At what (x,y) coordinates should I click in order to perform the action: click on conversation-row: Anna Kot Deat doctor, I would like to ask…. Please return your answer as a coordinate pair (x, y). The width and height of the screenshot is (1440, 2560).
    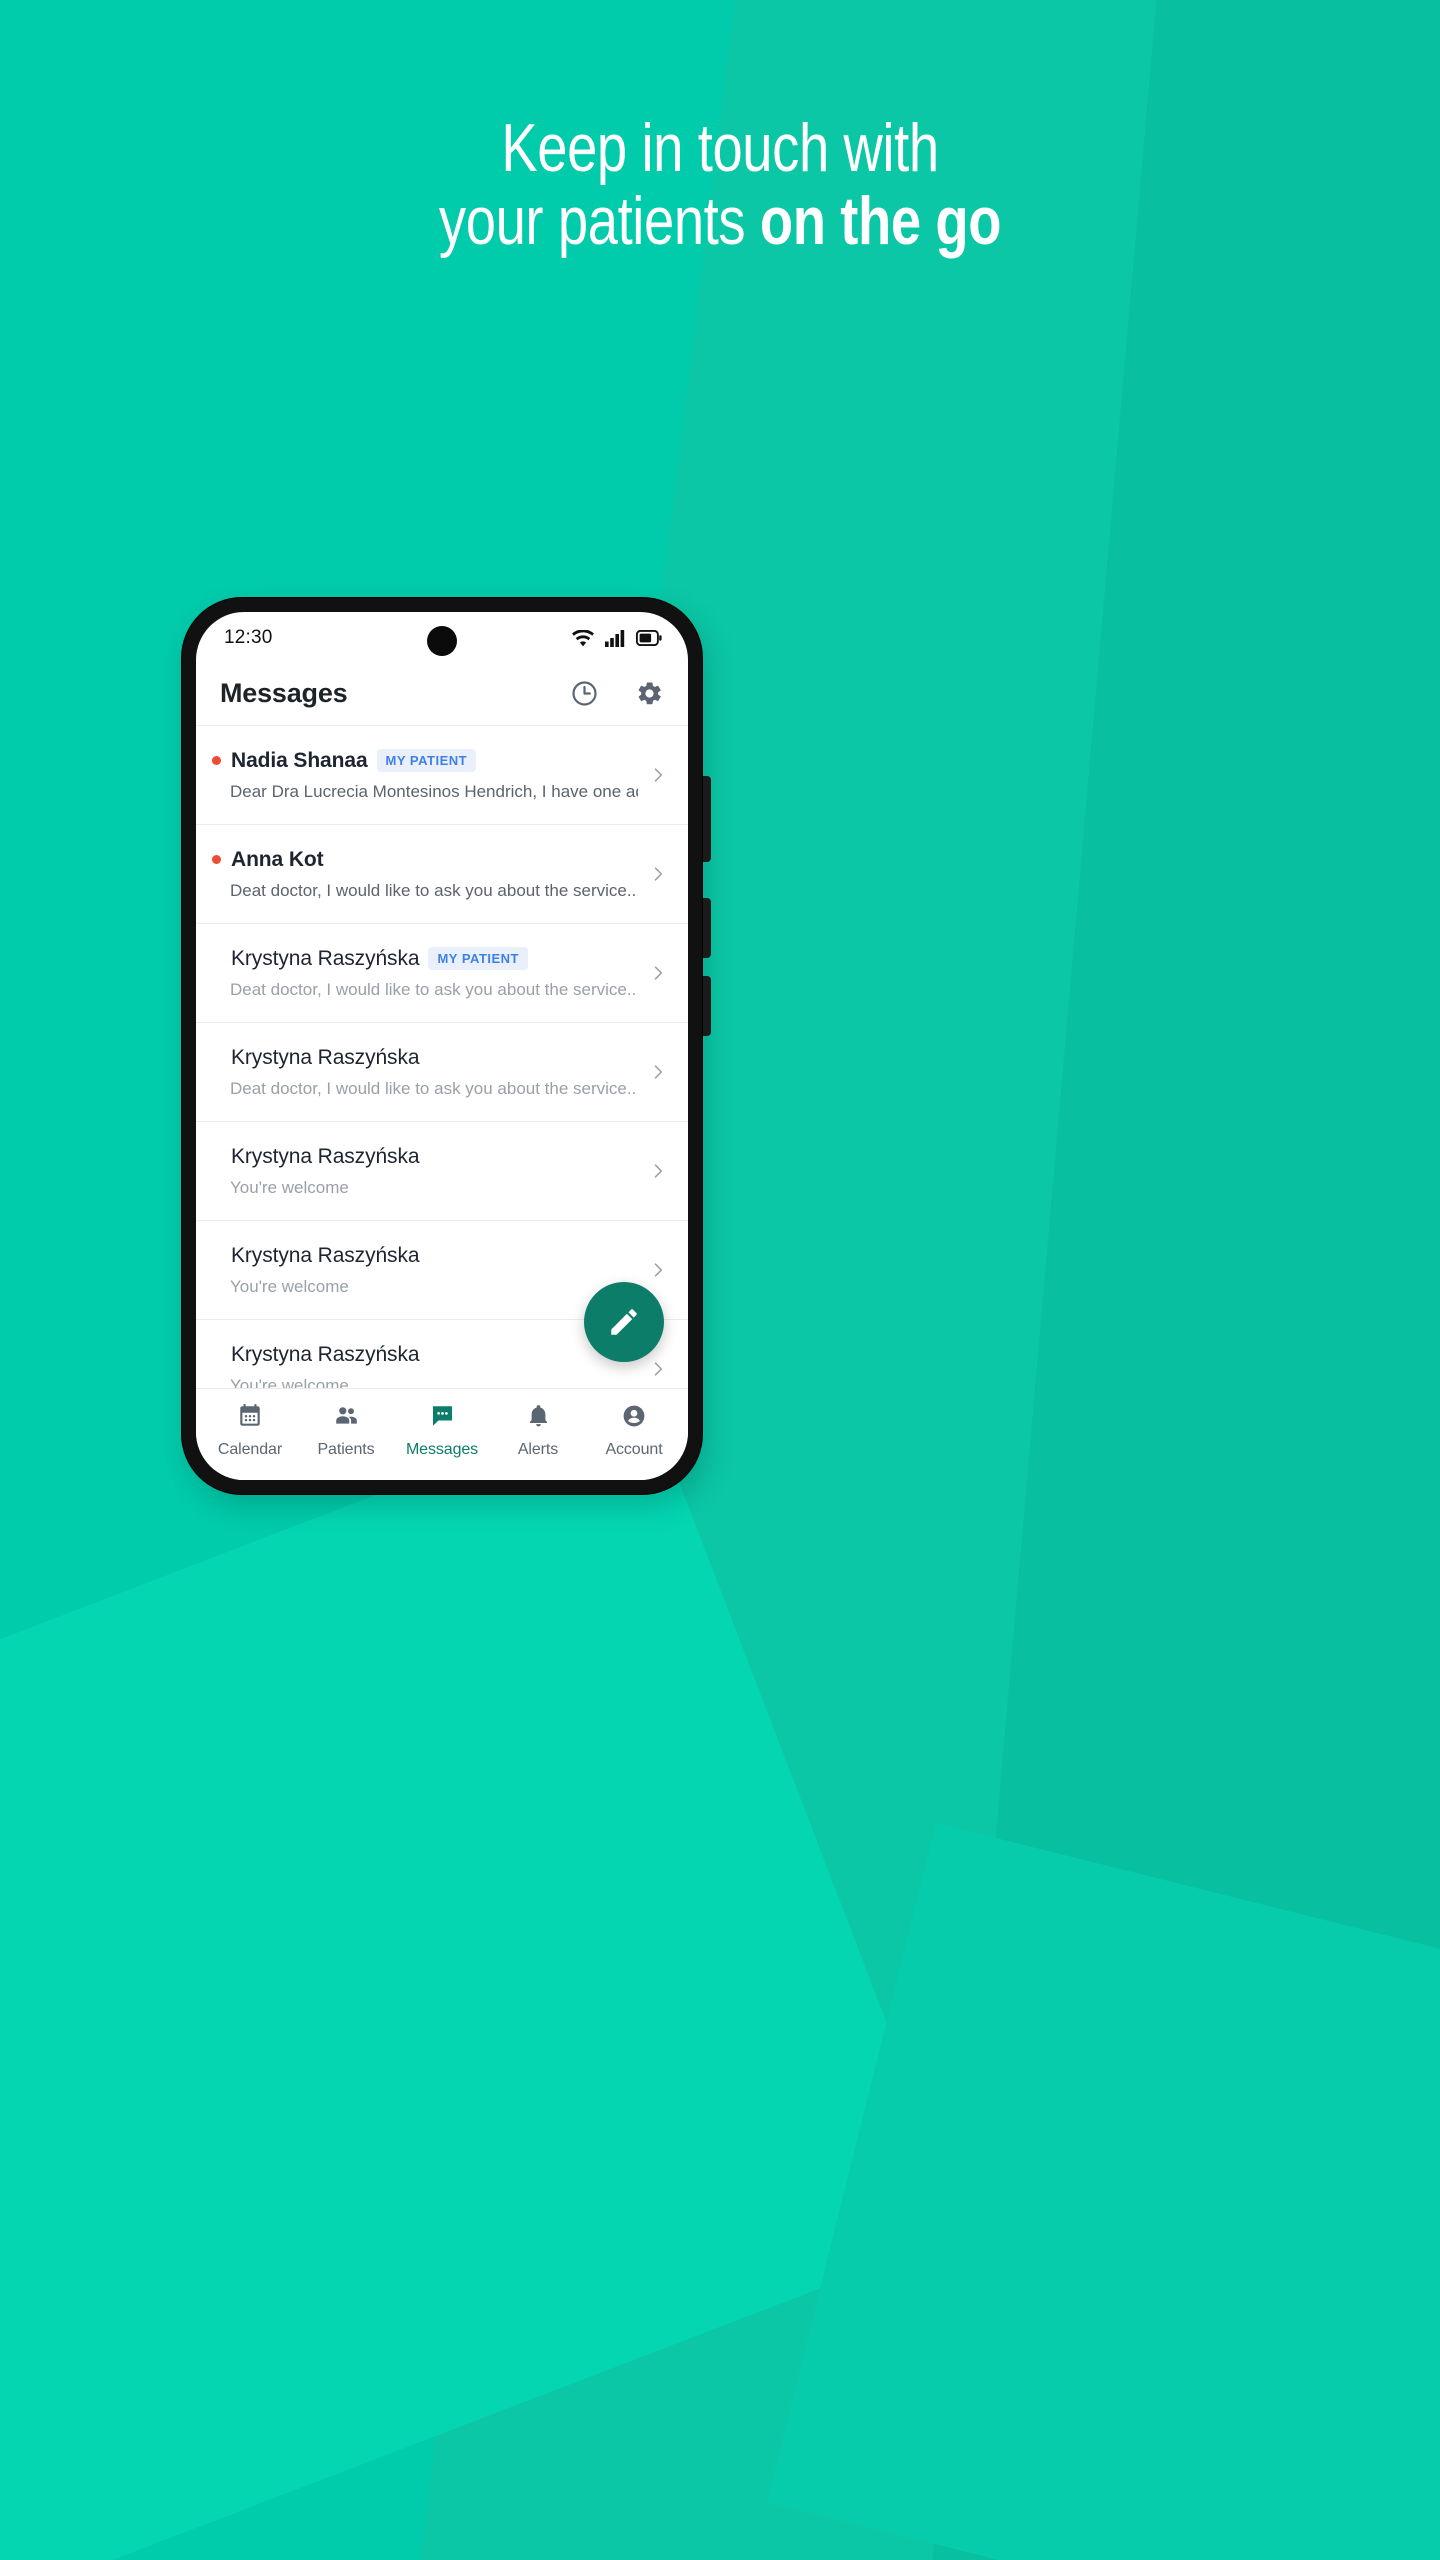
    Looking at the image, I should click on (442, 874).